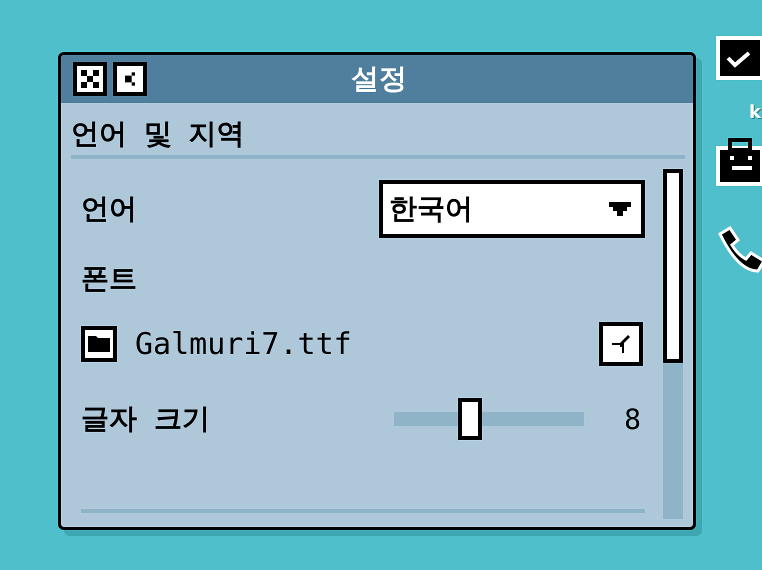 Image resolution: width=762 pixels, height=570 pixels. What do you see at coordinates (470, 419) in the screenshot?
I see `slider-thumb` at bounding box center [470, 419].